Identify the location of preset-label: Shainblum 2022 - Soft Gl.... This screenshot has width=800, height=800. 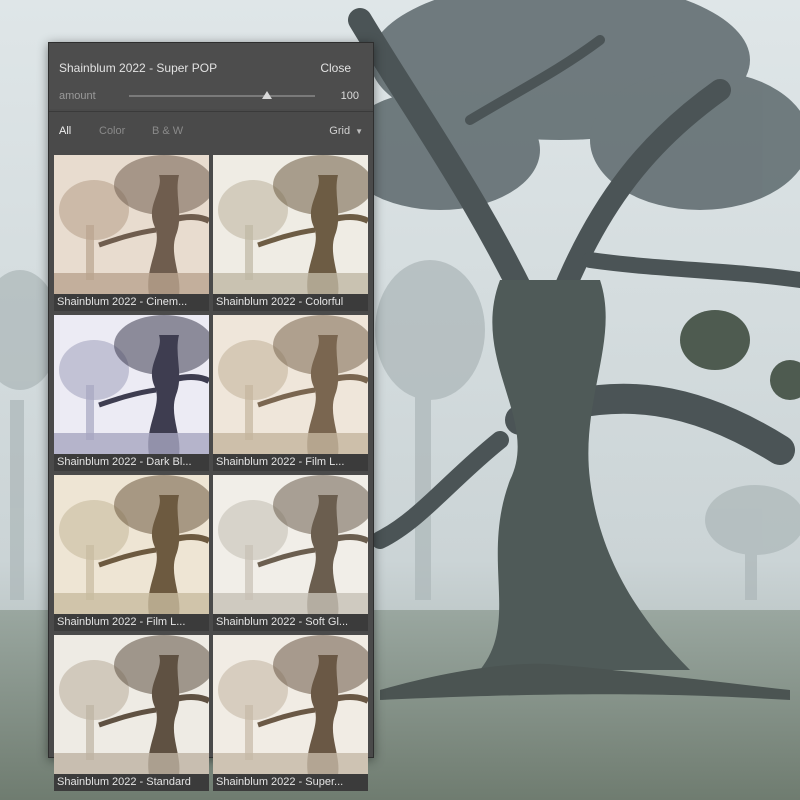
(290, 622).